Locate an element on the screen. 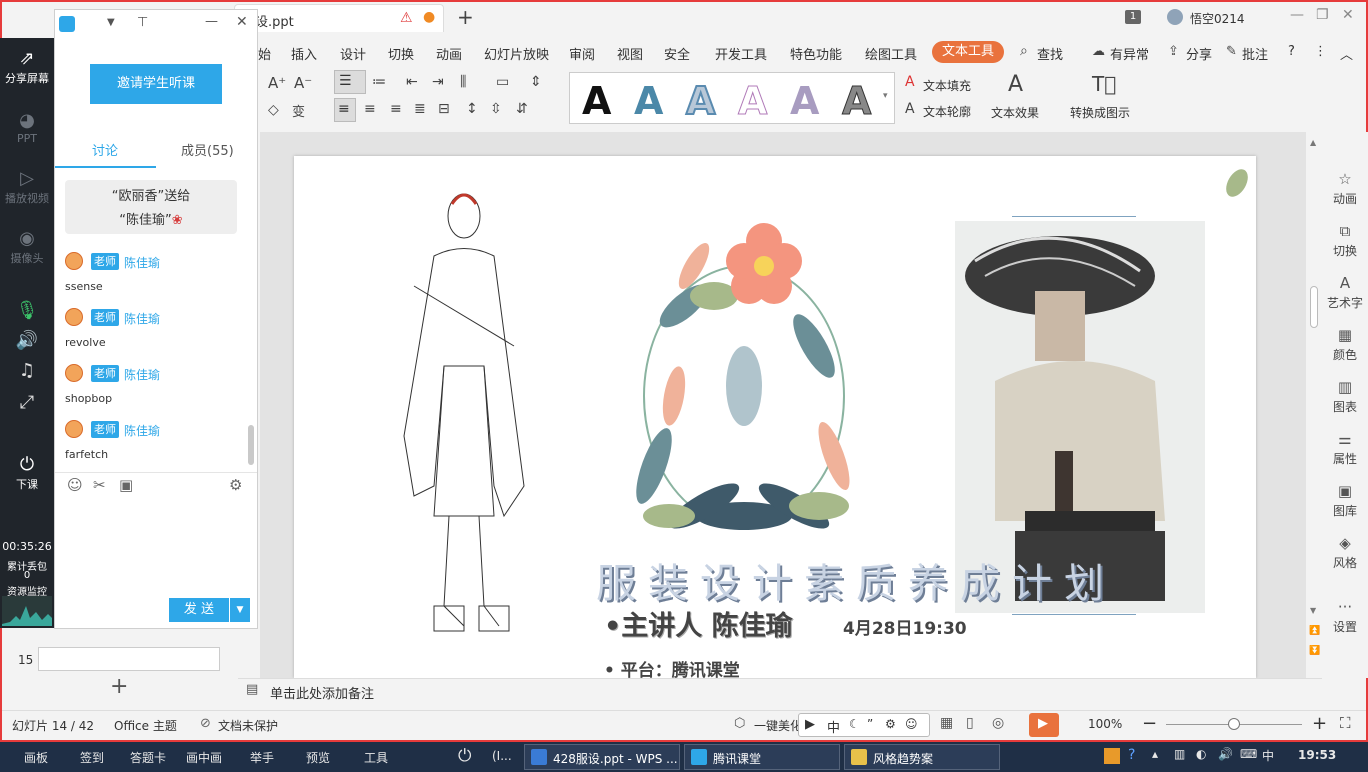  text-outline-button: 文本轮廓 is located at coordinates (947, 111).